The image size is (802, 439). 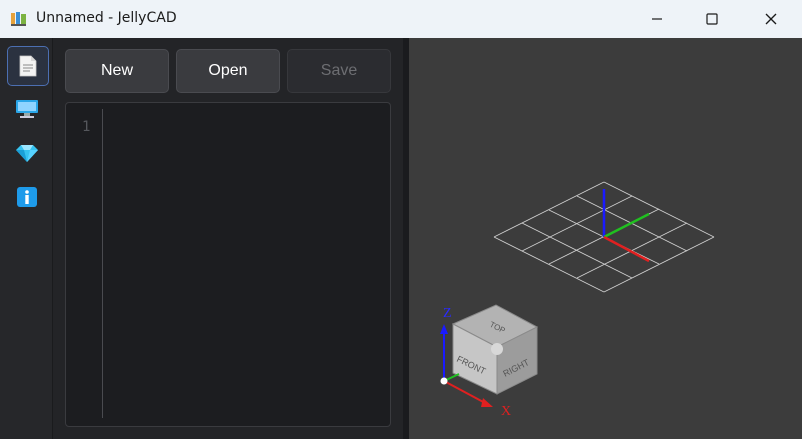 I want to click on new-button: New, so click(x=117, y=71).